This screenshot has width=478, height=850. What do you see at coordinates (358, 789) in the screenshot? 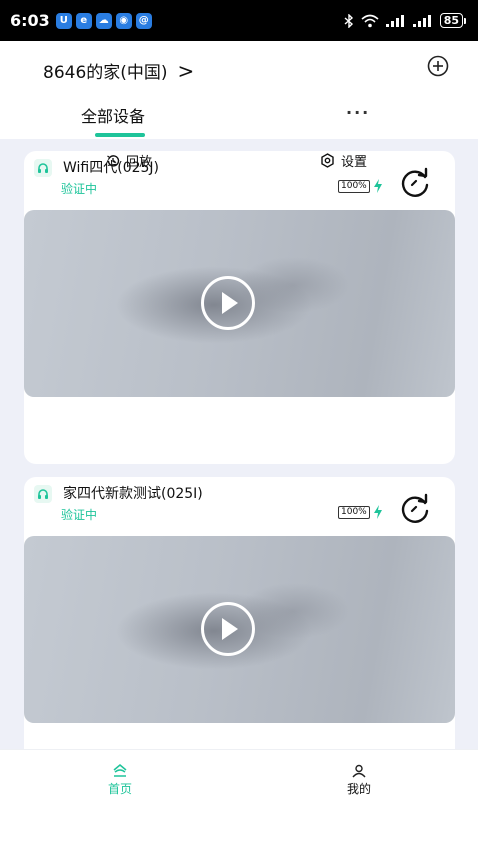
I see `nav-mine-label: 我的` at bounding box center [358, 789].